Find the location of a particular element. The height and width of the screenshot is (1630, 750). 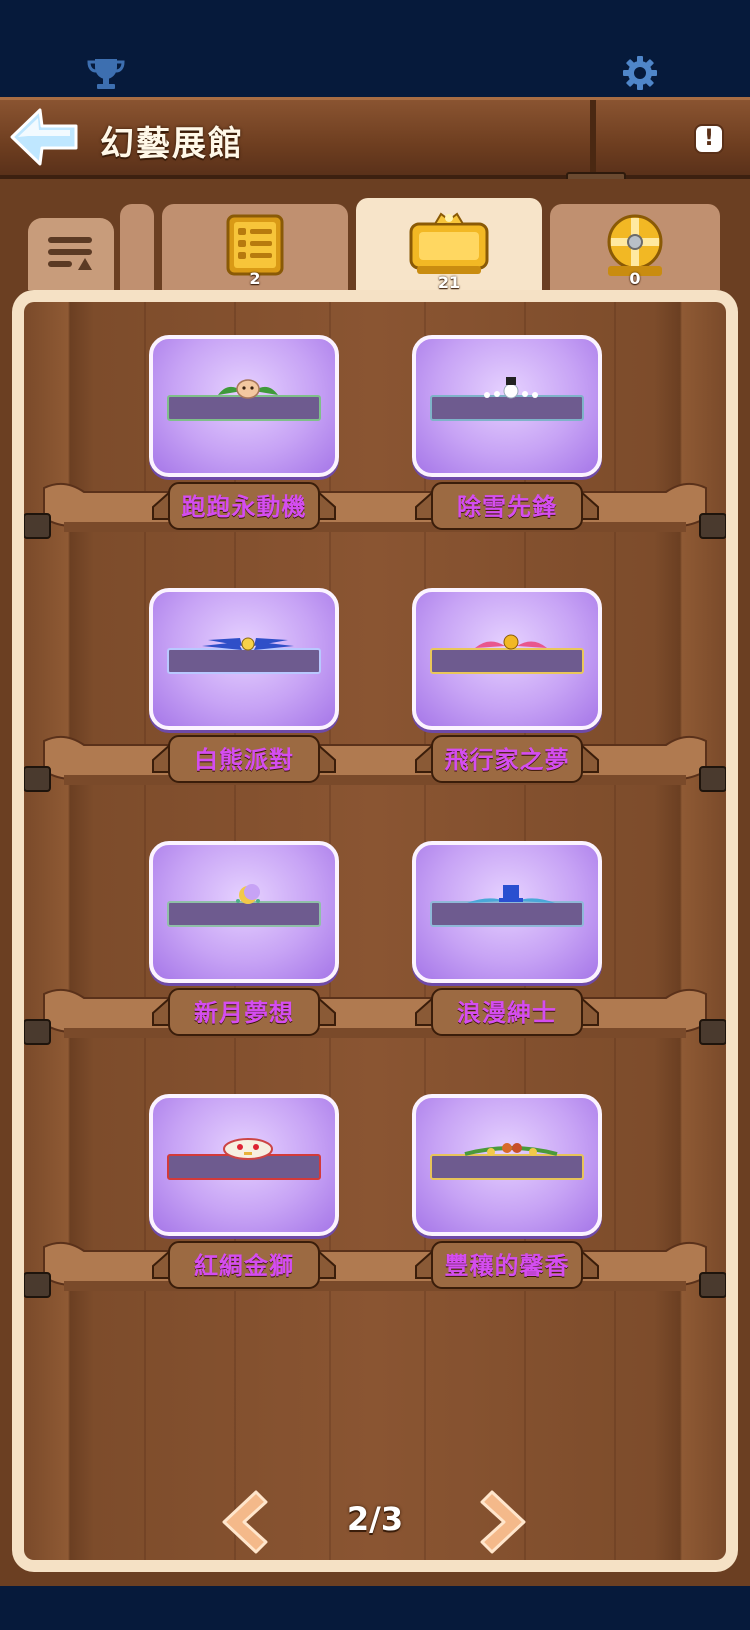

prev-page-chevron-icon is located at coordinates (242, 1522).